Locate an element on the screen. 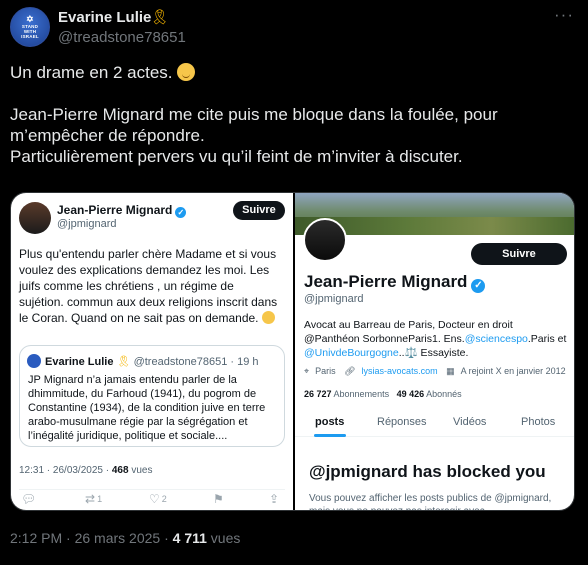 The width and height of the screenshot is (588, 565). calendar-icon: ▦ is located at coordinates (450, 371).